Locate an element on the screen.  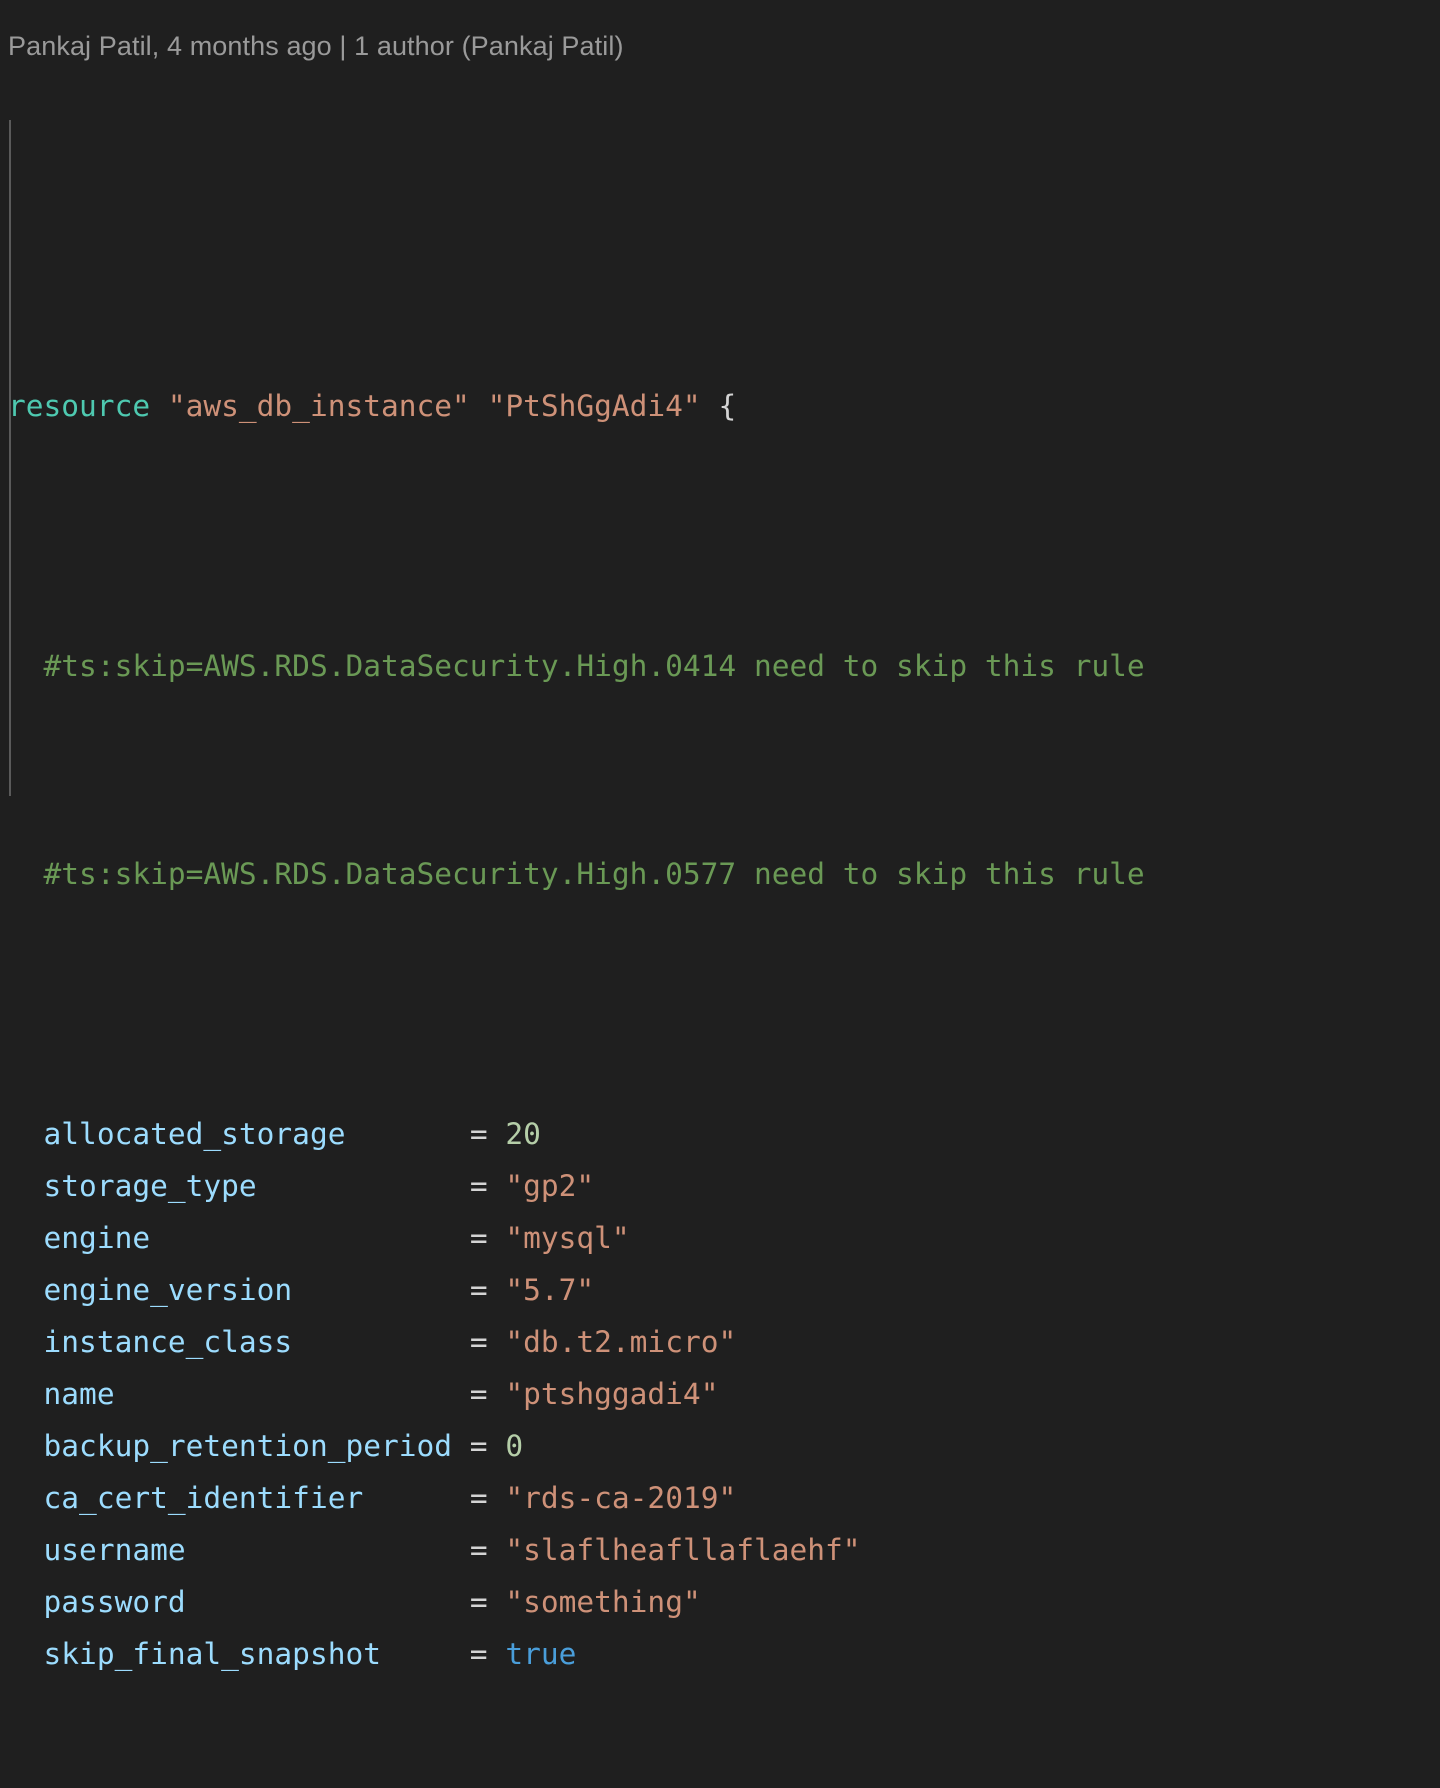
keyword-resource: resource is located at coordinates (79, 406).